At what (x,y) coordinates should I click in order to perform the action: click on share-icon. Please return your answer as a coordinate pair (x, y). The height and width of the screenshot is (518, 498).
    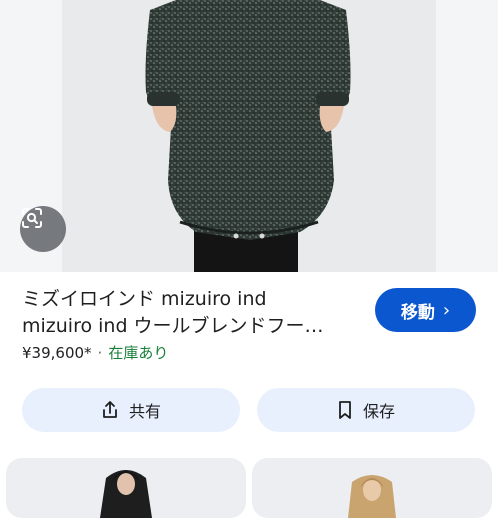
    Looking at the image, I should click on (110, 409).